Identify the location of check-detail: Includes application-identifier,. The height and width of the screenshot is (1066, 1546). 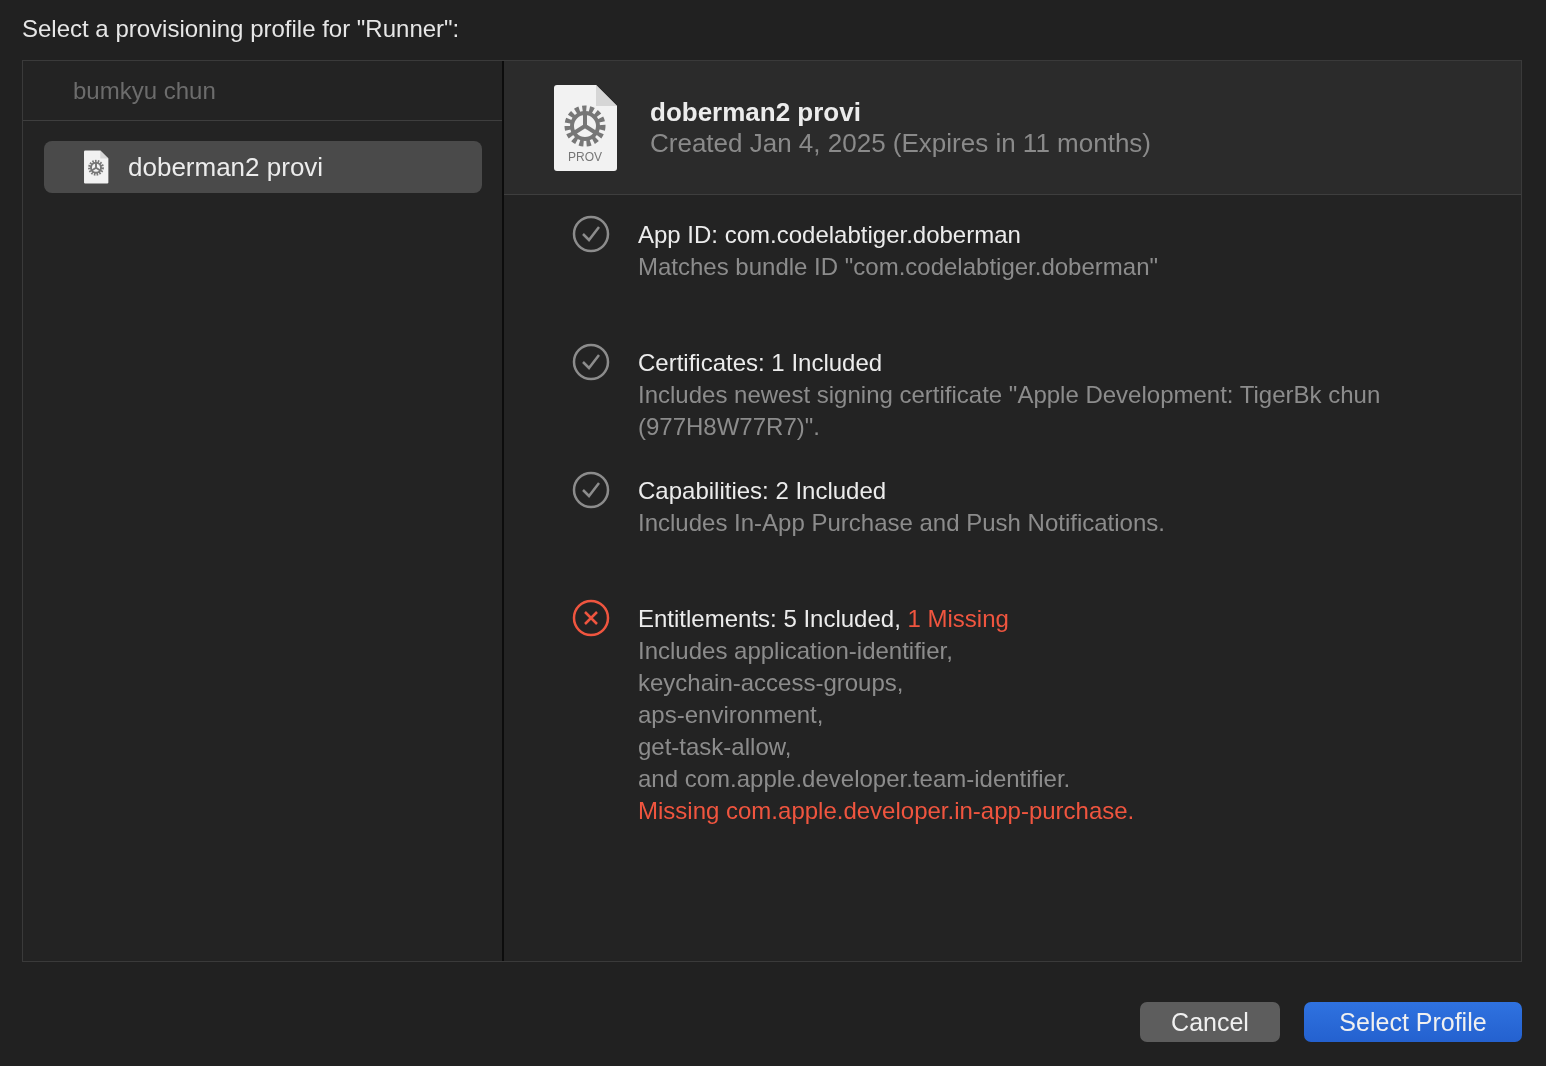
(796, 651).